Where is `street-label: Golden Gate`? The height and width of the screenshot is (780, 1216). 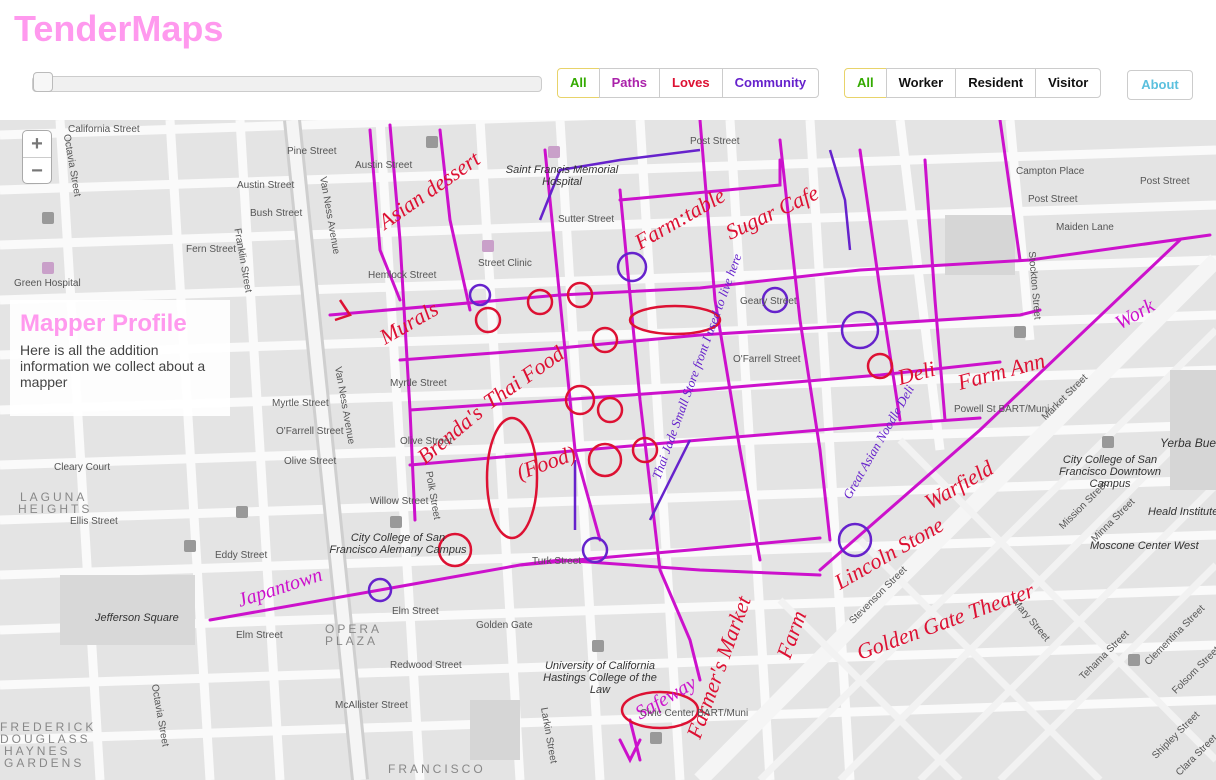
street-label: Golden Gate is located at coordinates (504, 625).